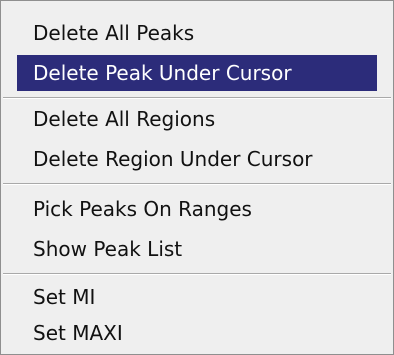 This screenshot has width=394, height=355. What do you see at coordinates (197, 119) in the screenshot?
I see `menu-item-delete-all-regions: Delete All Regions` at bounding box center [197, 119].